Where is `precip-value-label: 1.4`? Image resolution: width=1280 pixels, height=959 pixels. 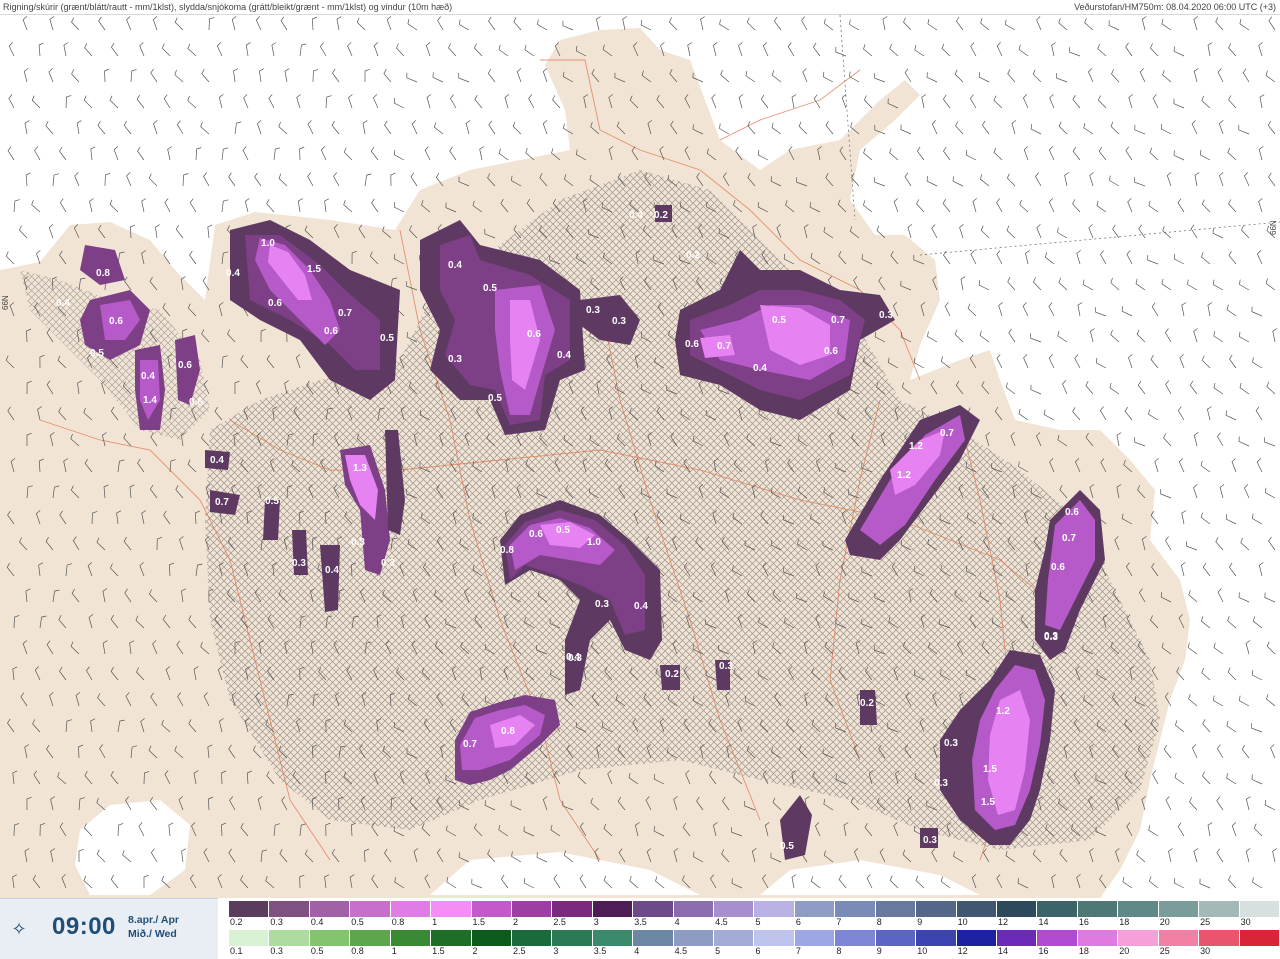 precip-value-label: 1.4 is located at coordinates (150, 400).